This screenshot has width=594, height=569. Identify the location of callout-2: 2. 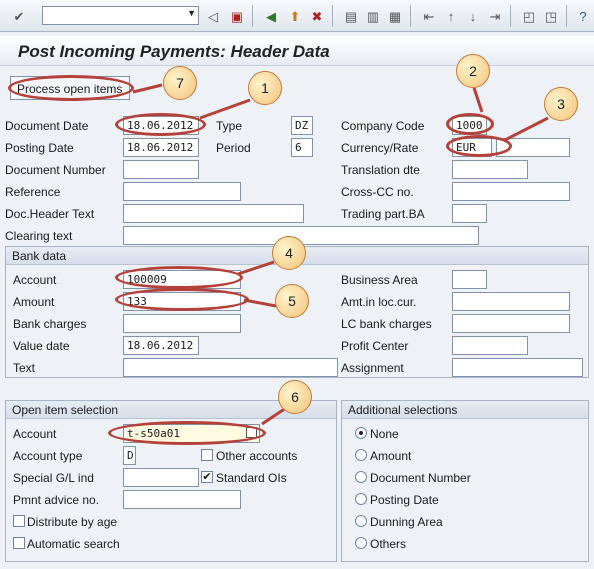
(473, 71).